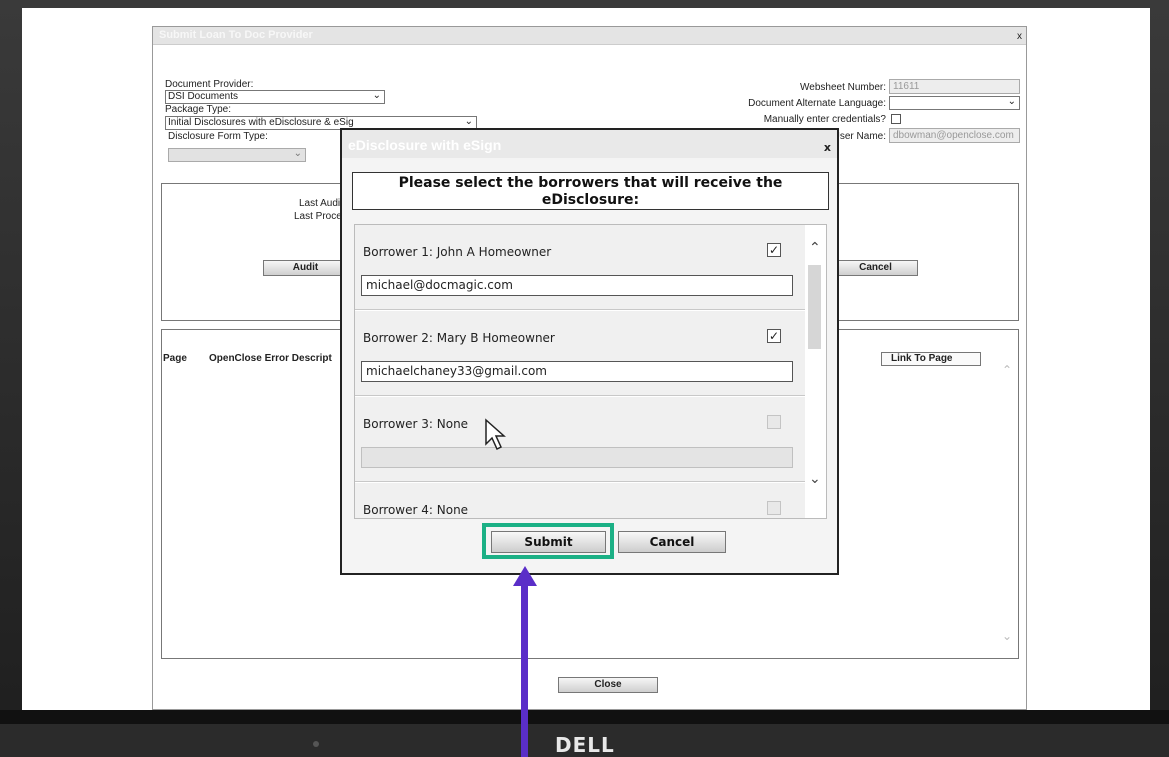  I want to click on dialog-title: Submit Loan To Doc Provider, so click(236, 35).